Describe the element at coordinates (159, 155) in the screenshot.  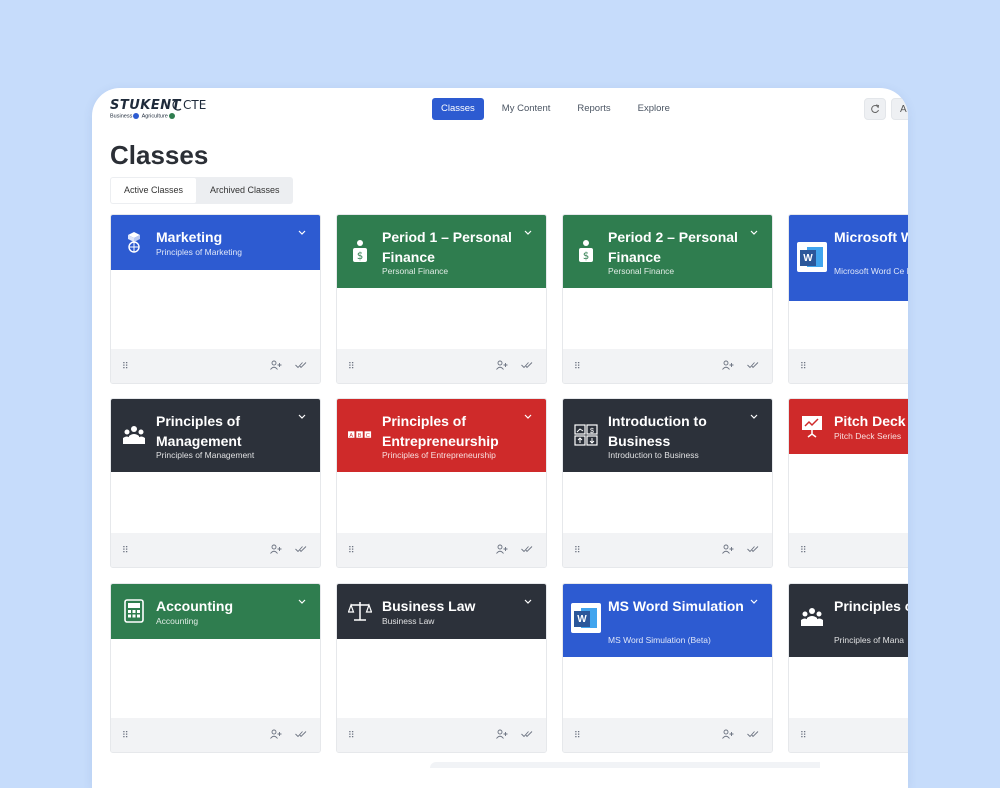
I see `page-title: Classes` at that location.